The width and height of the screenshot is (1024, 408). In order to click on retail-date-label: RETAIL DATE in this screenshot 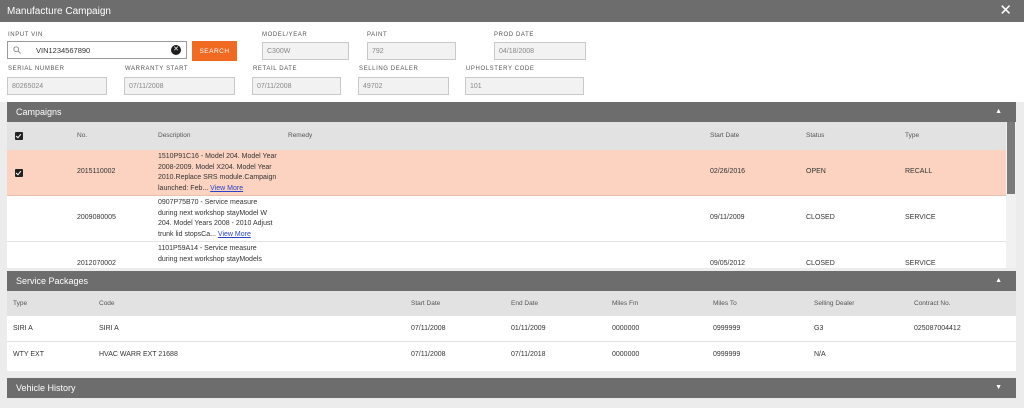, I will do `click(275, 69)`.